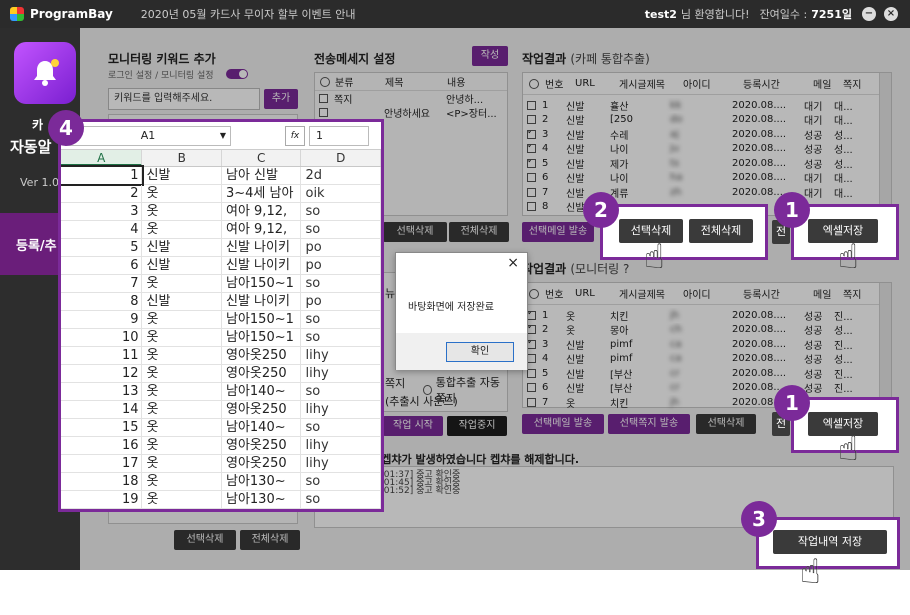 The width and height of the screenshot is (910, 615). I want to click on excel-cell: 1, so click(103, 175).